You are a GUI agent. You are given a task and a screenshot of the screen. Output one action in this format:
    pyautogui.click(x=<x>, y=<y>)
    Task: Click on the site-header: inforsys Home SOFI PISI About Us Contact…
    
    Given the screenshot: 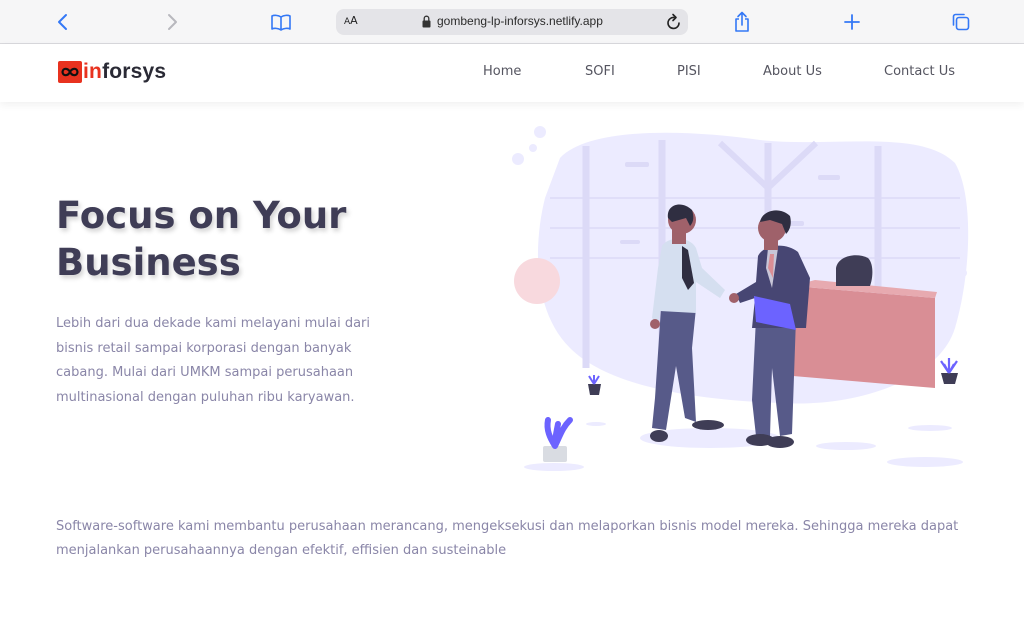 What is the action you would take?
    pyautogui.click(x=512, y=73)
    